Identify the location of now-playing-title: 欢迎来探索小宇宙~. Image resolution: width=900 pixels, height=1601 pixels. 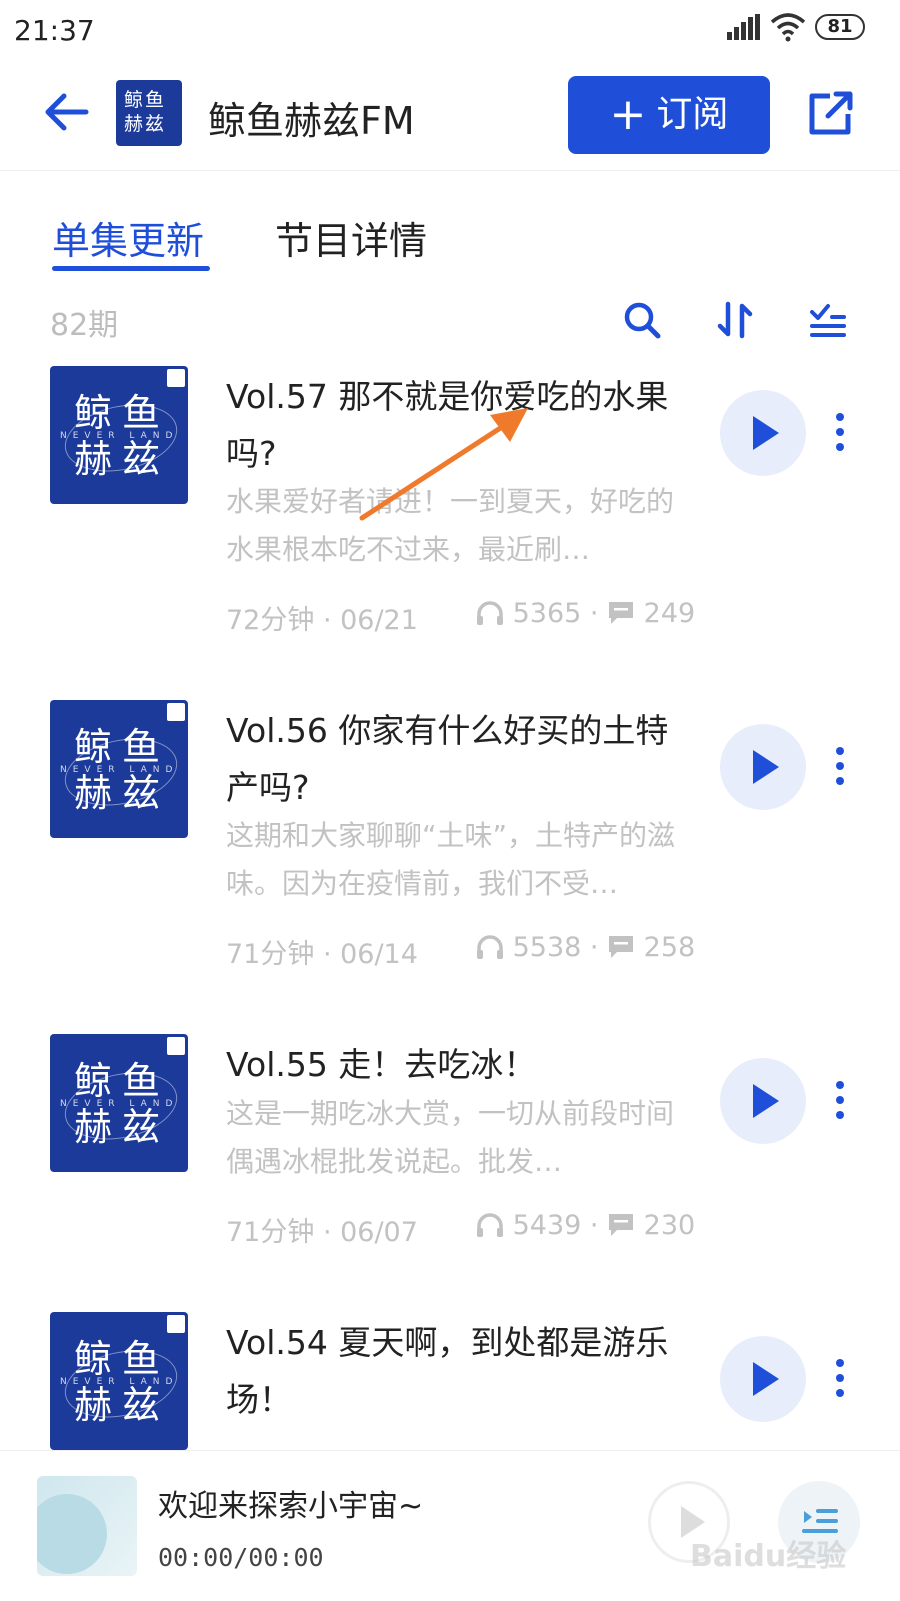
(291, 1506).